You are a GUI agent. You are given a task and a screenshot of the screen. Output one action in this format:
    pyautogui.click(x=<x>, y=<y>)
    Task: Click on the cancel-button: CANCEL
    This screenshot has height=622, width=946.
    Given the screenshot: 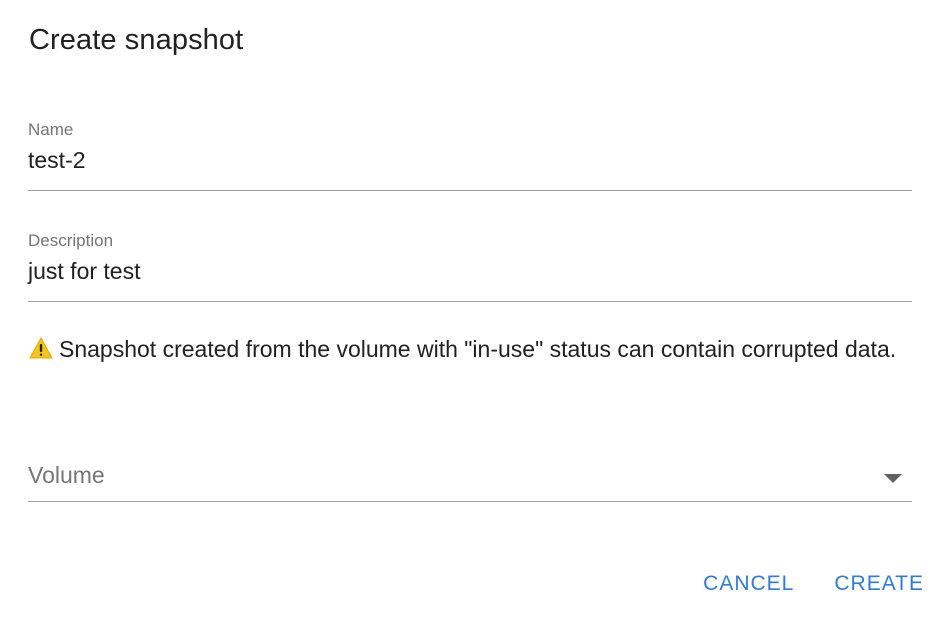 What is the action you would take?
    pyautogui.click(x=748, y=584)
    